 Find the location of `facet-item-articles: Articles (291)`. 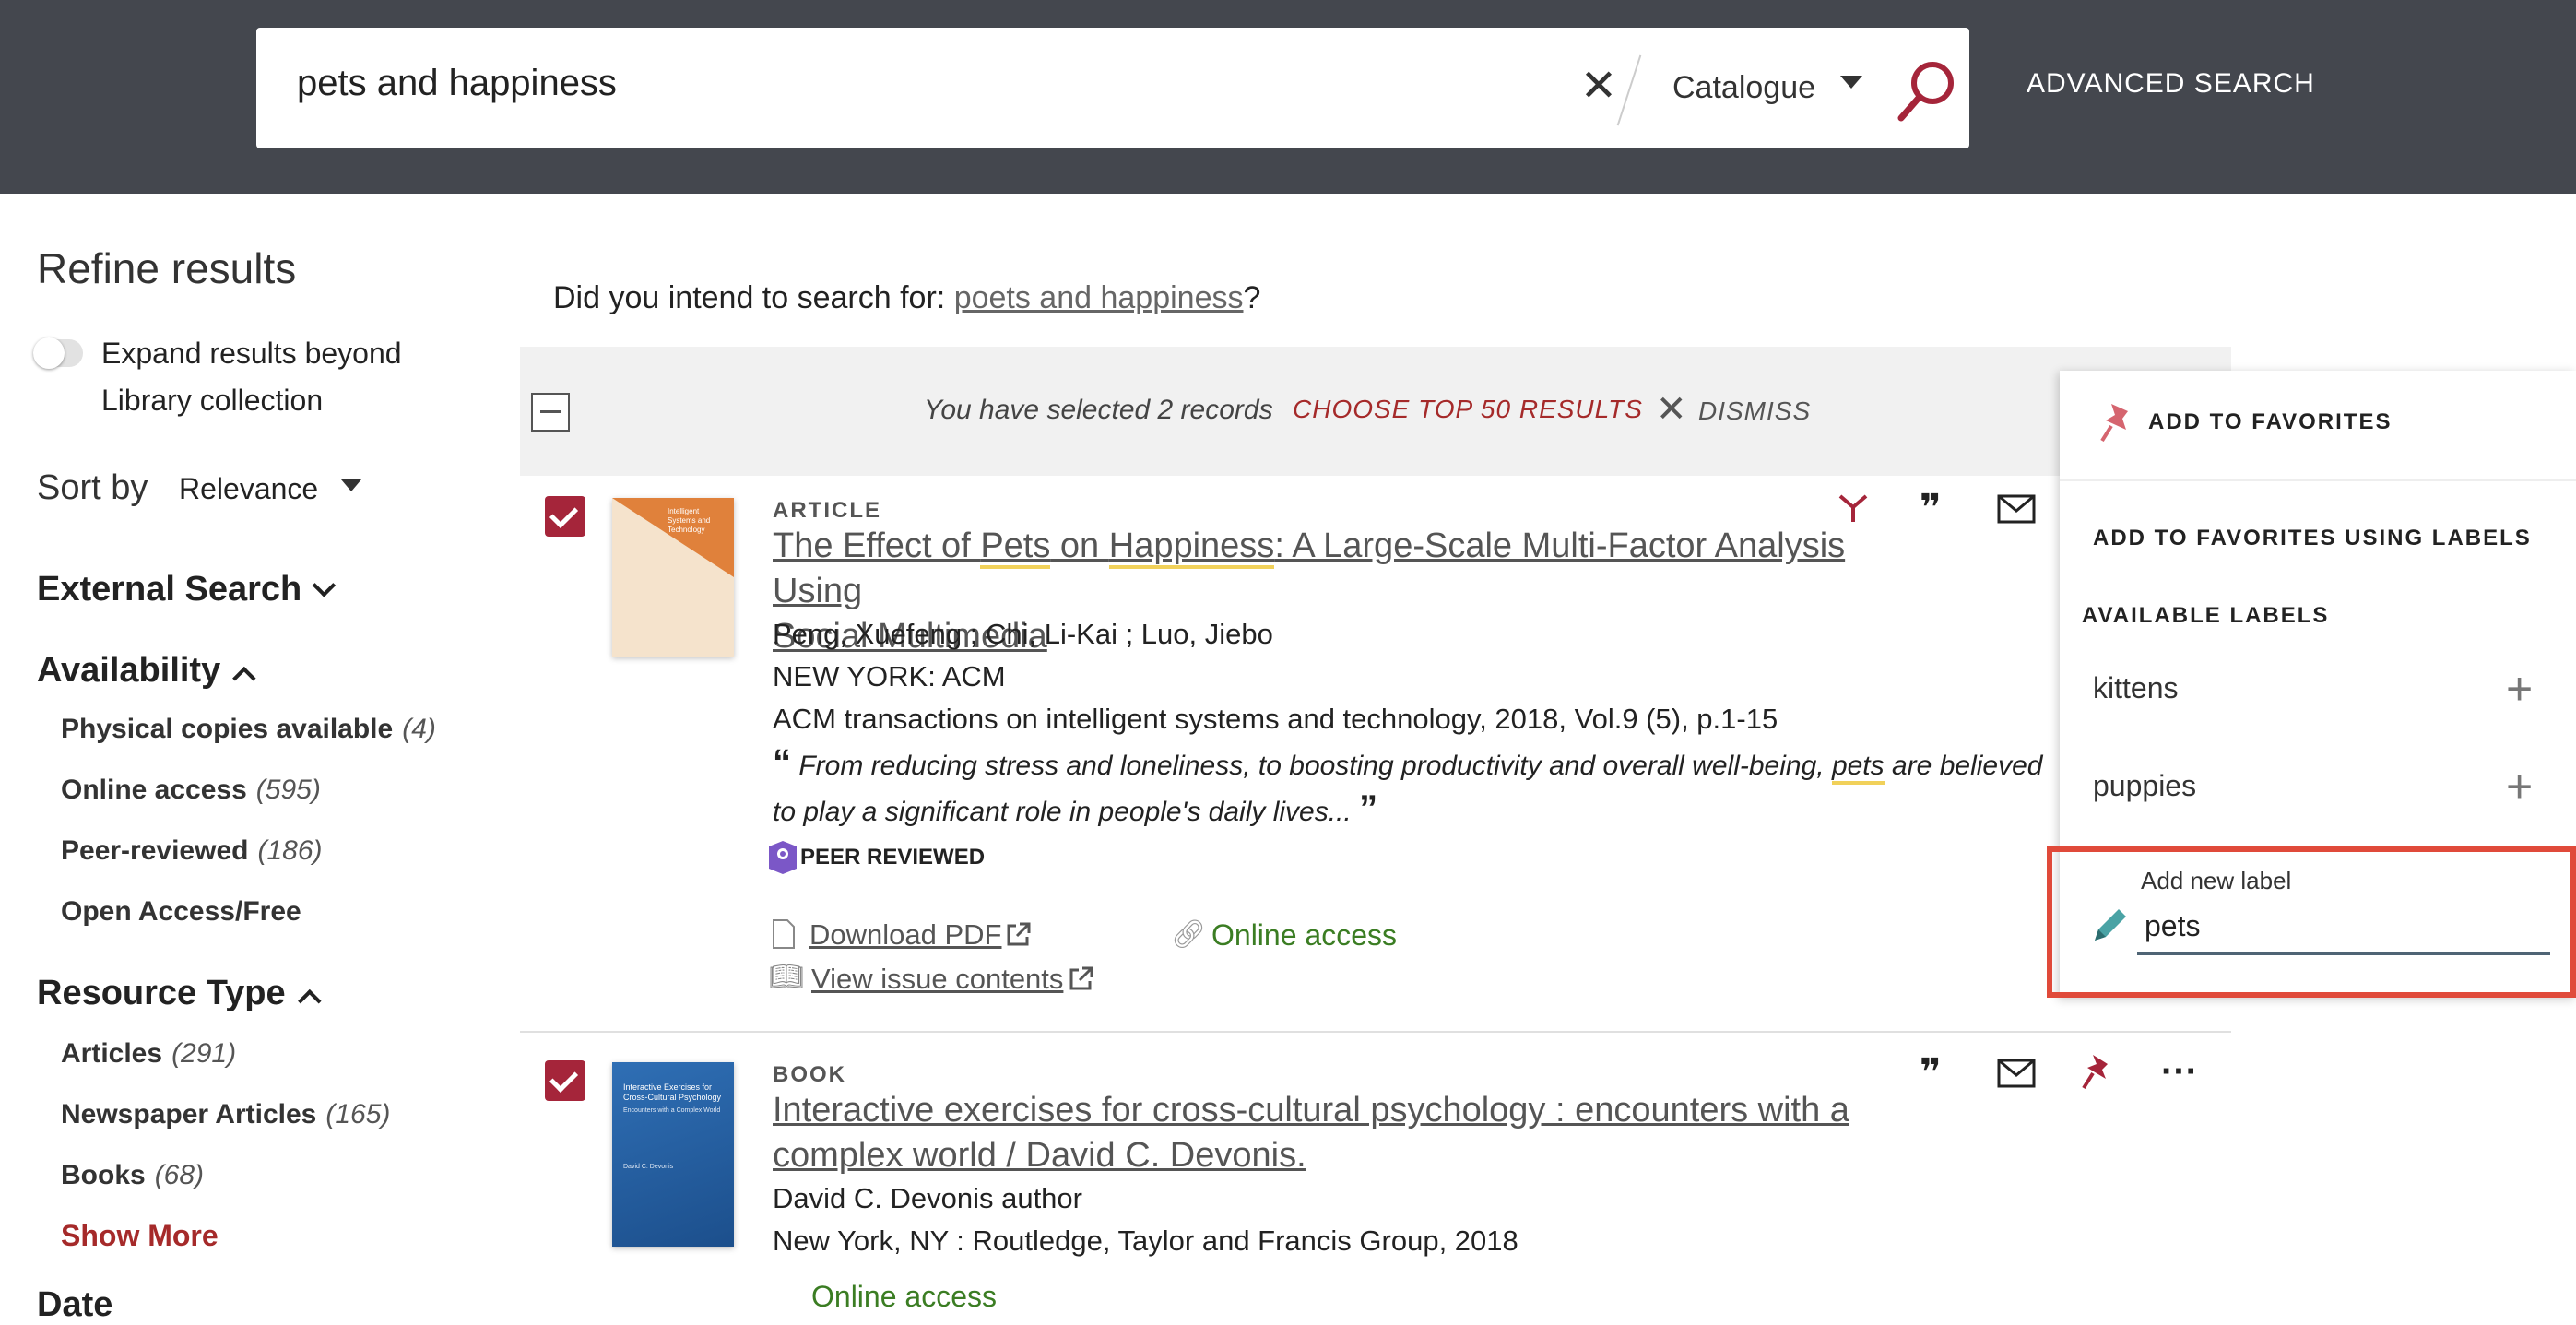

facet-item-articles: Articles (291) is located at coordinates (148, 1054).